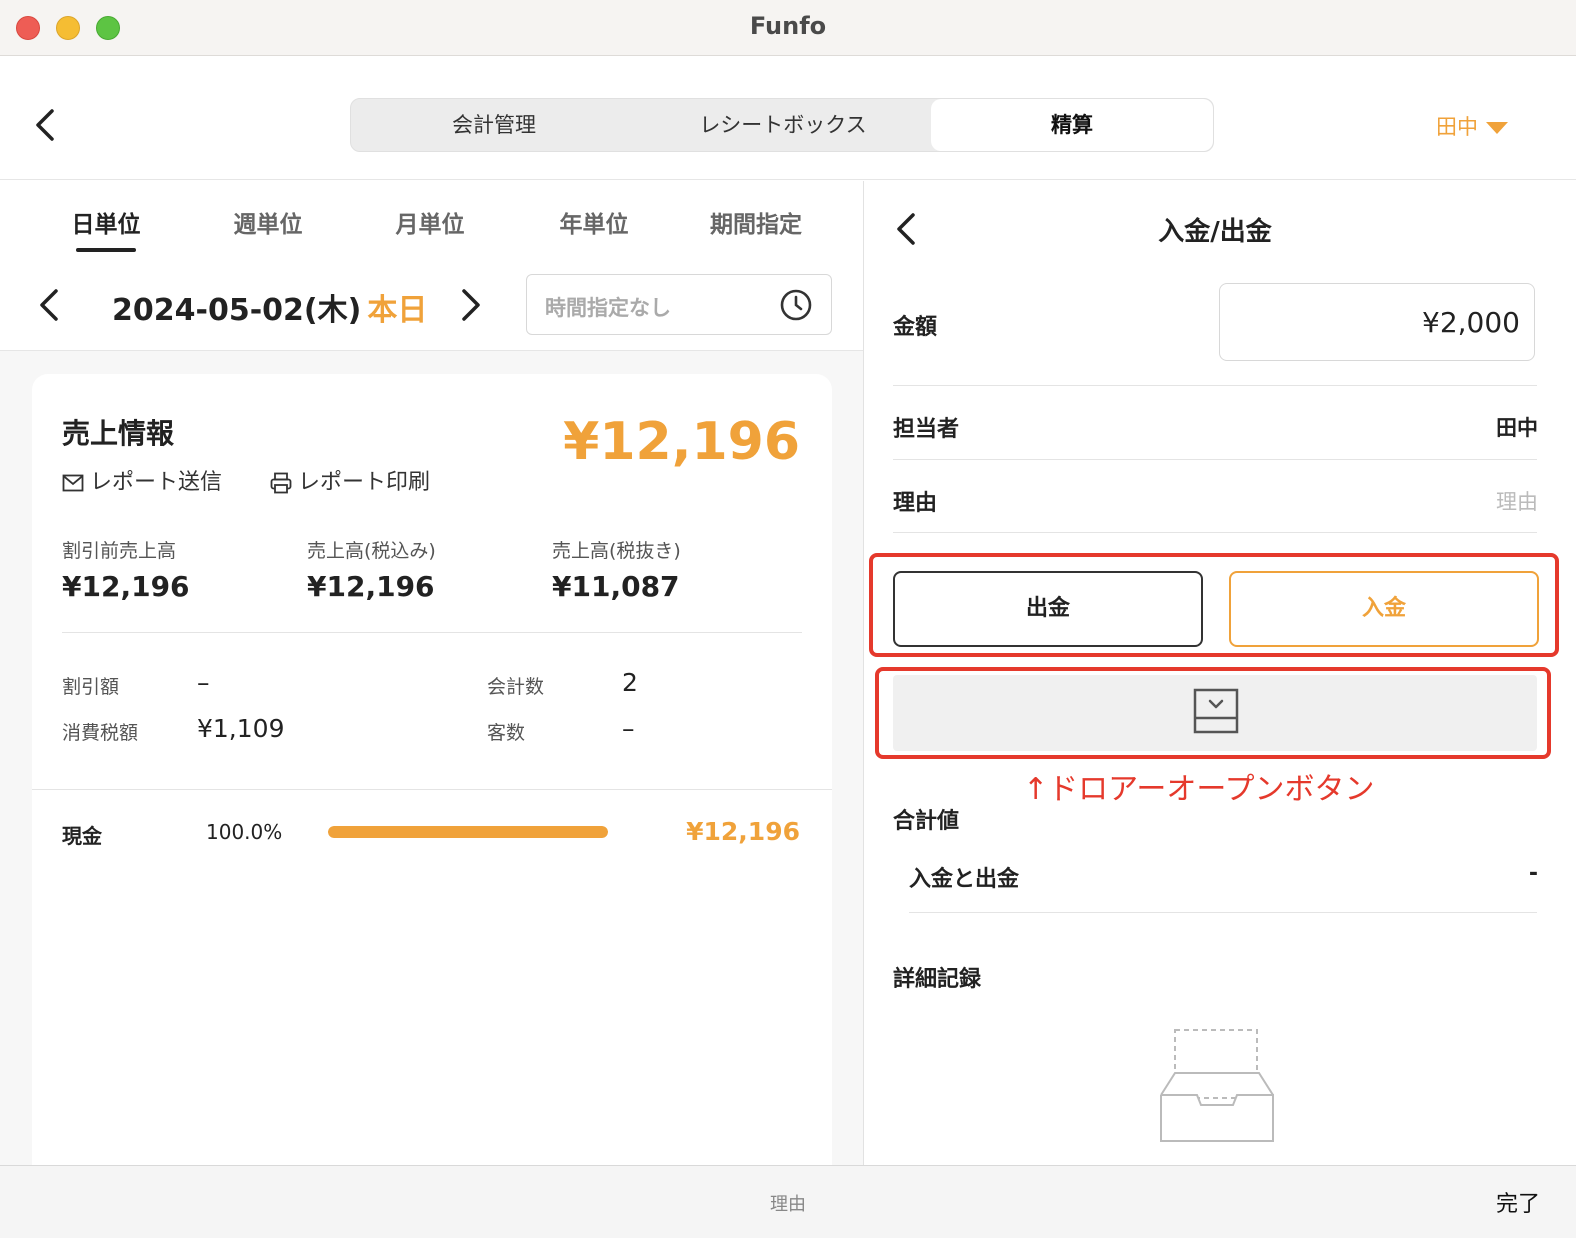  I want to click on drawer-button-annotation: ↑ドロアーオープンボタン, so click(1199, 789).